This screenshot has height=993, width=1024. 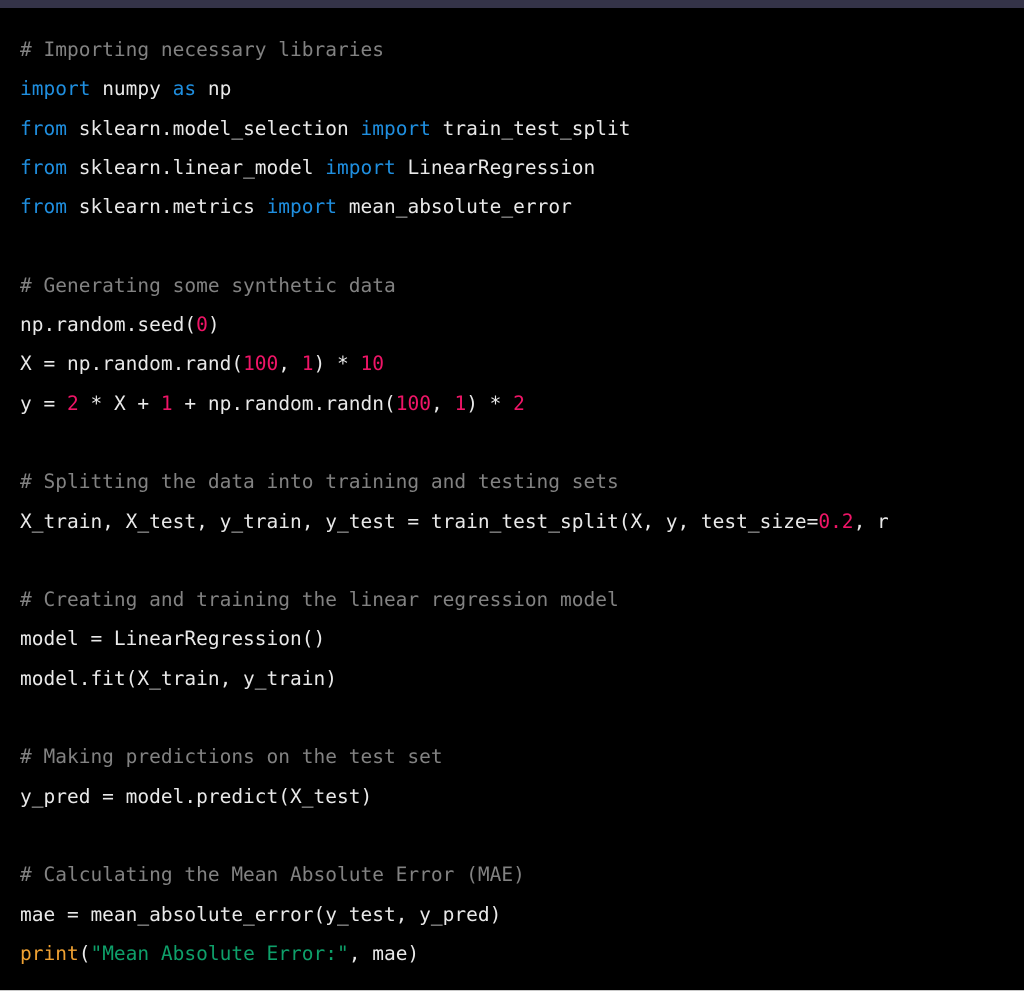 I want to click on code-token-plain: ), so click(x=213, y=325).